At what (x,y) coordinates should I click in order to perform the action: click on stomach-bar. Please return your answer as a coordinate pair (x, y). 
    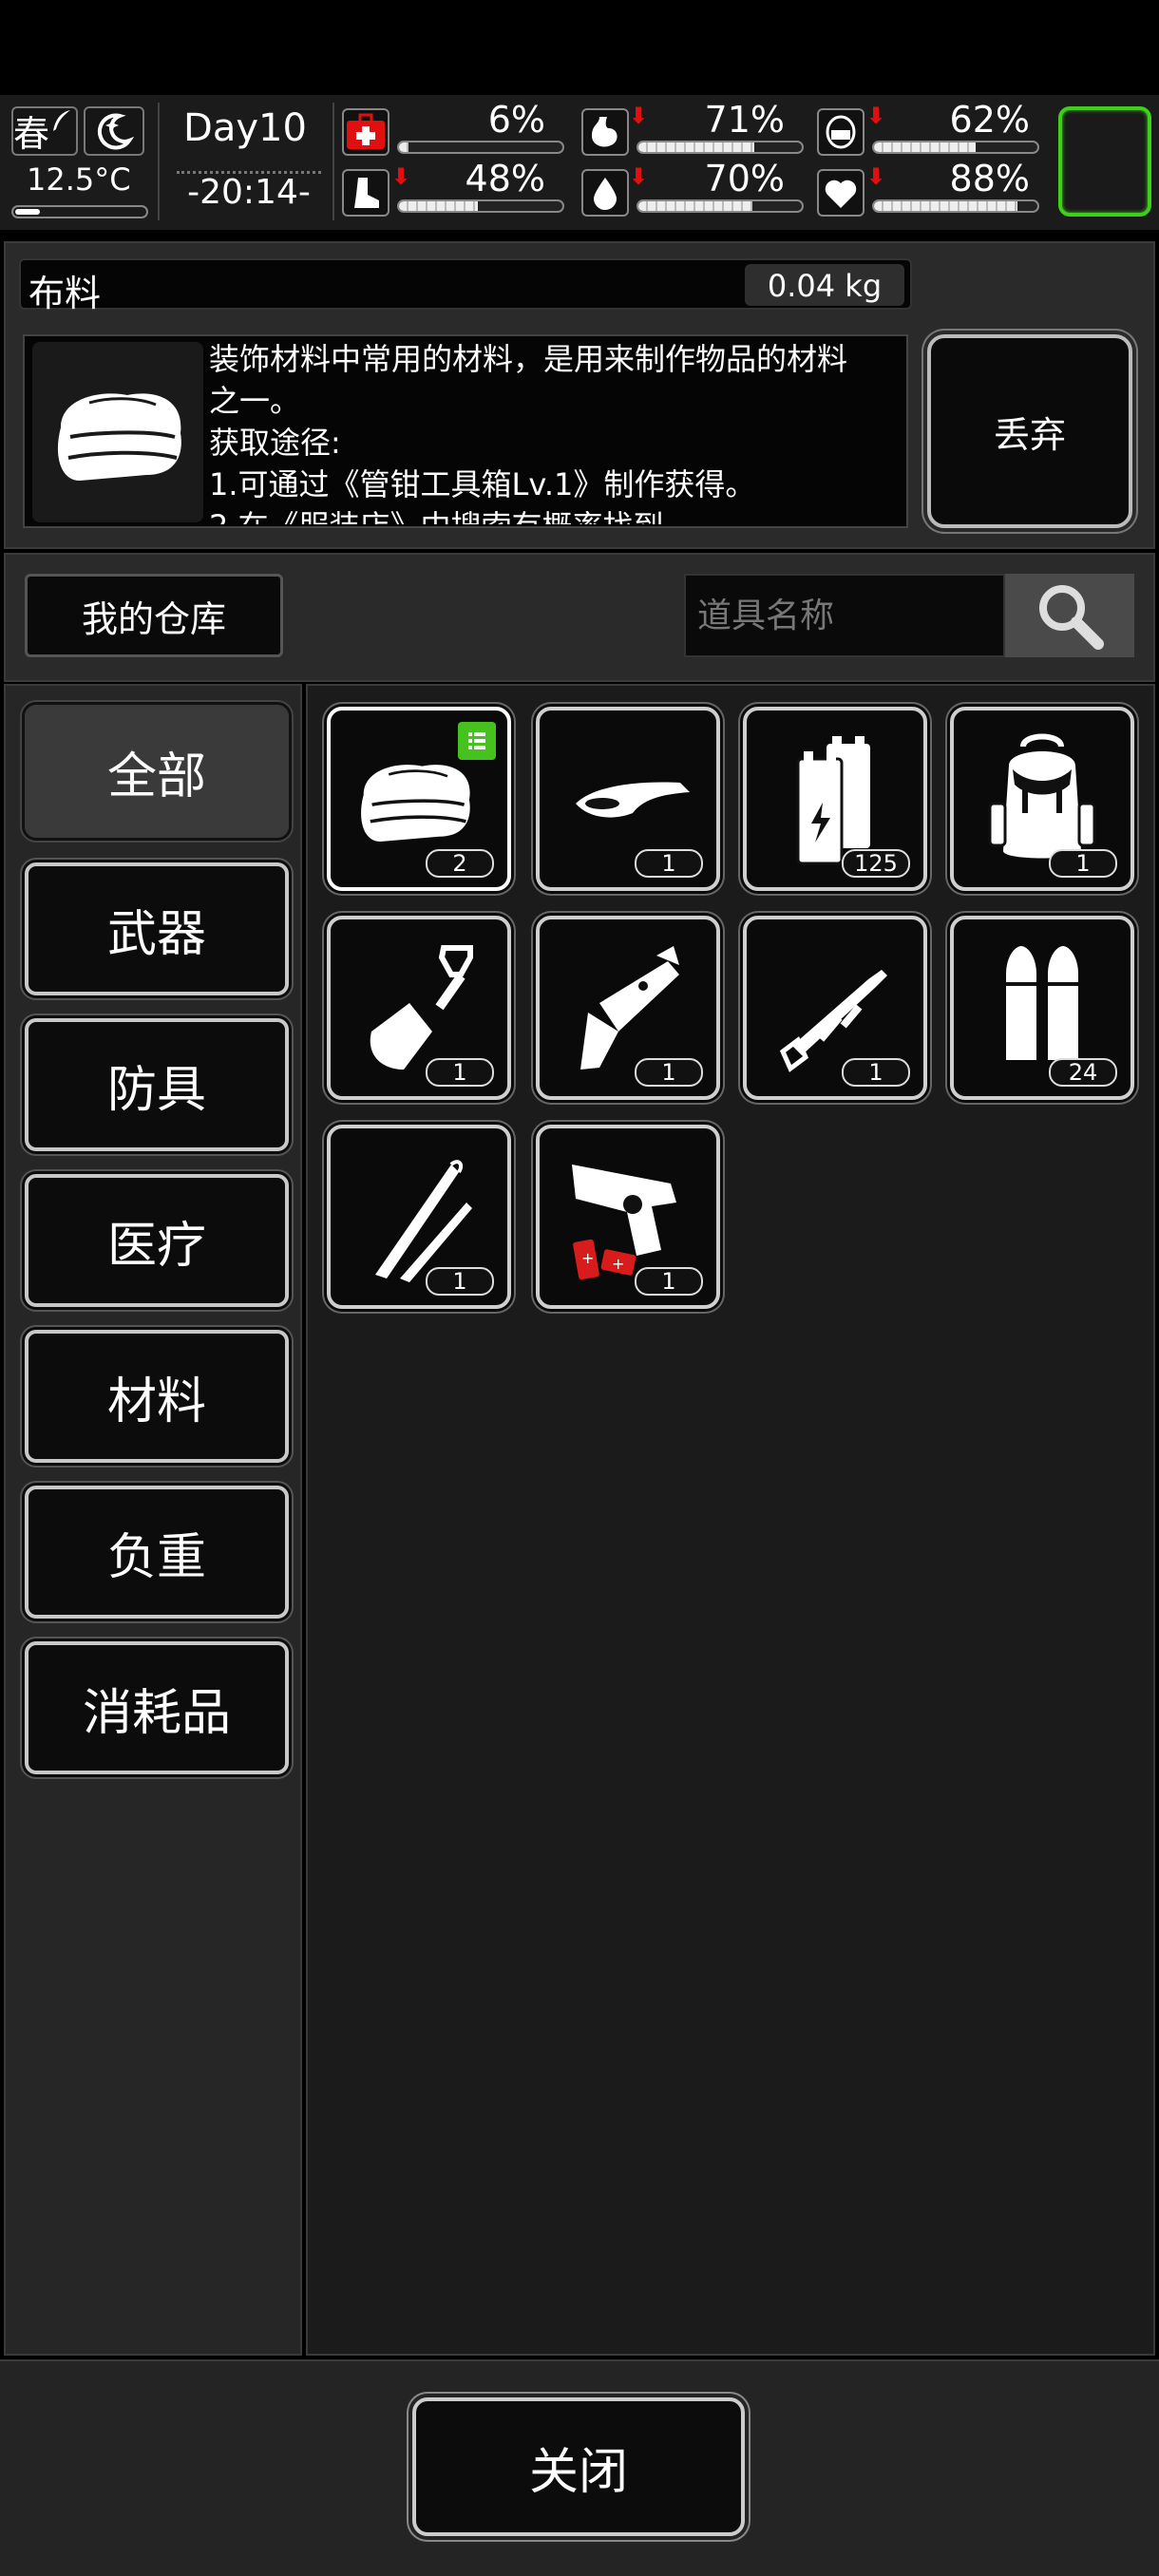
    Looking at the image, I should click on (720, 147).